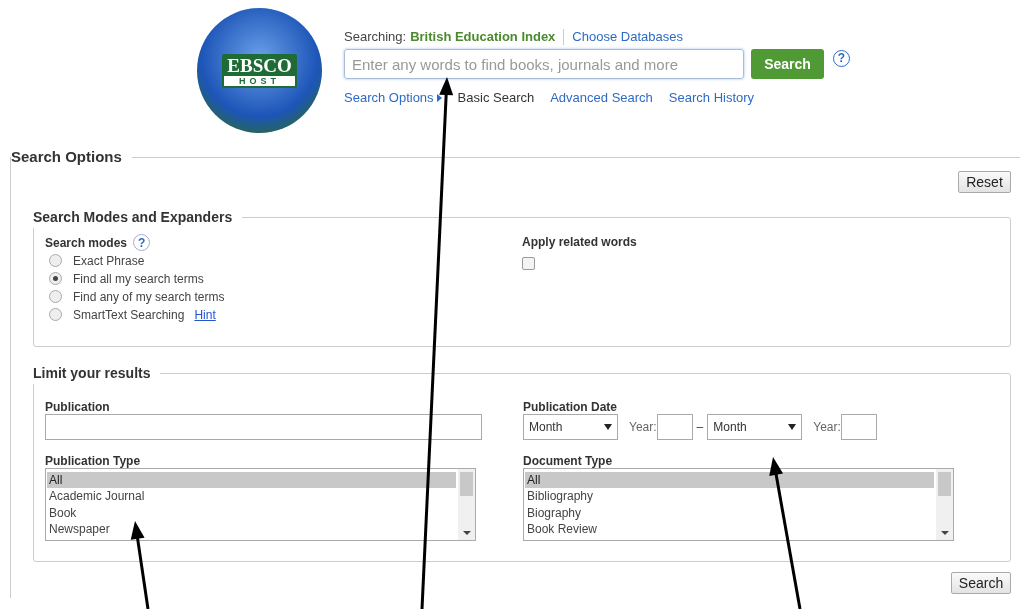  What do you see at coordinates (205, 314) in the screenshot?
I see `hint-link: Hint` at bounding box center [205, 314].